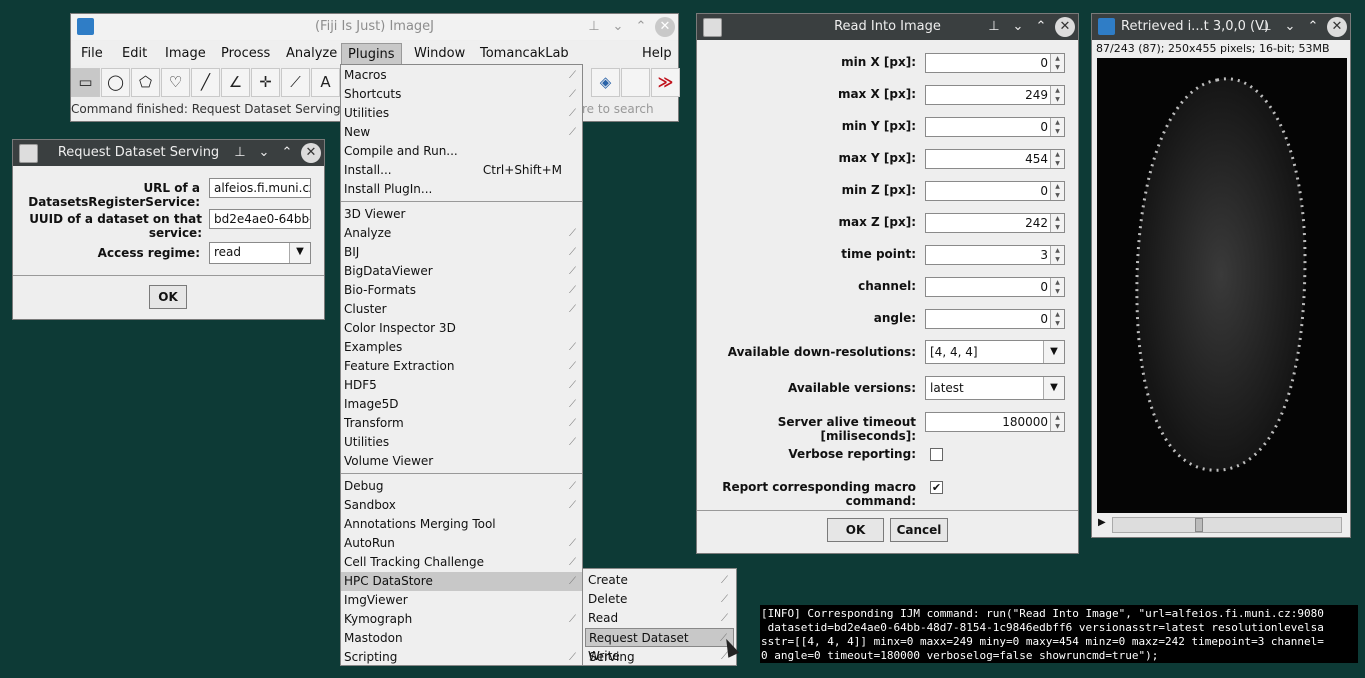 This screenshot has height=678, width=1365. Describe the element at coordinates (995, 388) in the screenshot. I see `versions-select: latest ▼` at that location.